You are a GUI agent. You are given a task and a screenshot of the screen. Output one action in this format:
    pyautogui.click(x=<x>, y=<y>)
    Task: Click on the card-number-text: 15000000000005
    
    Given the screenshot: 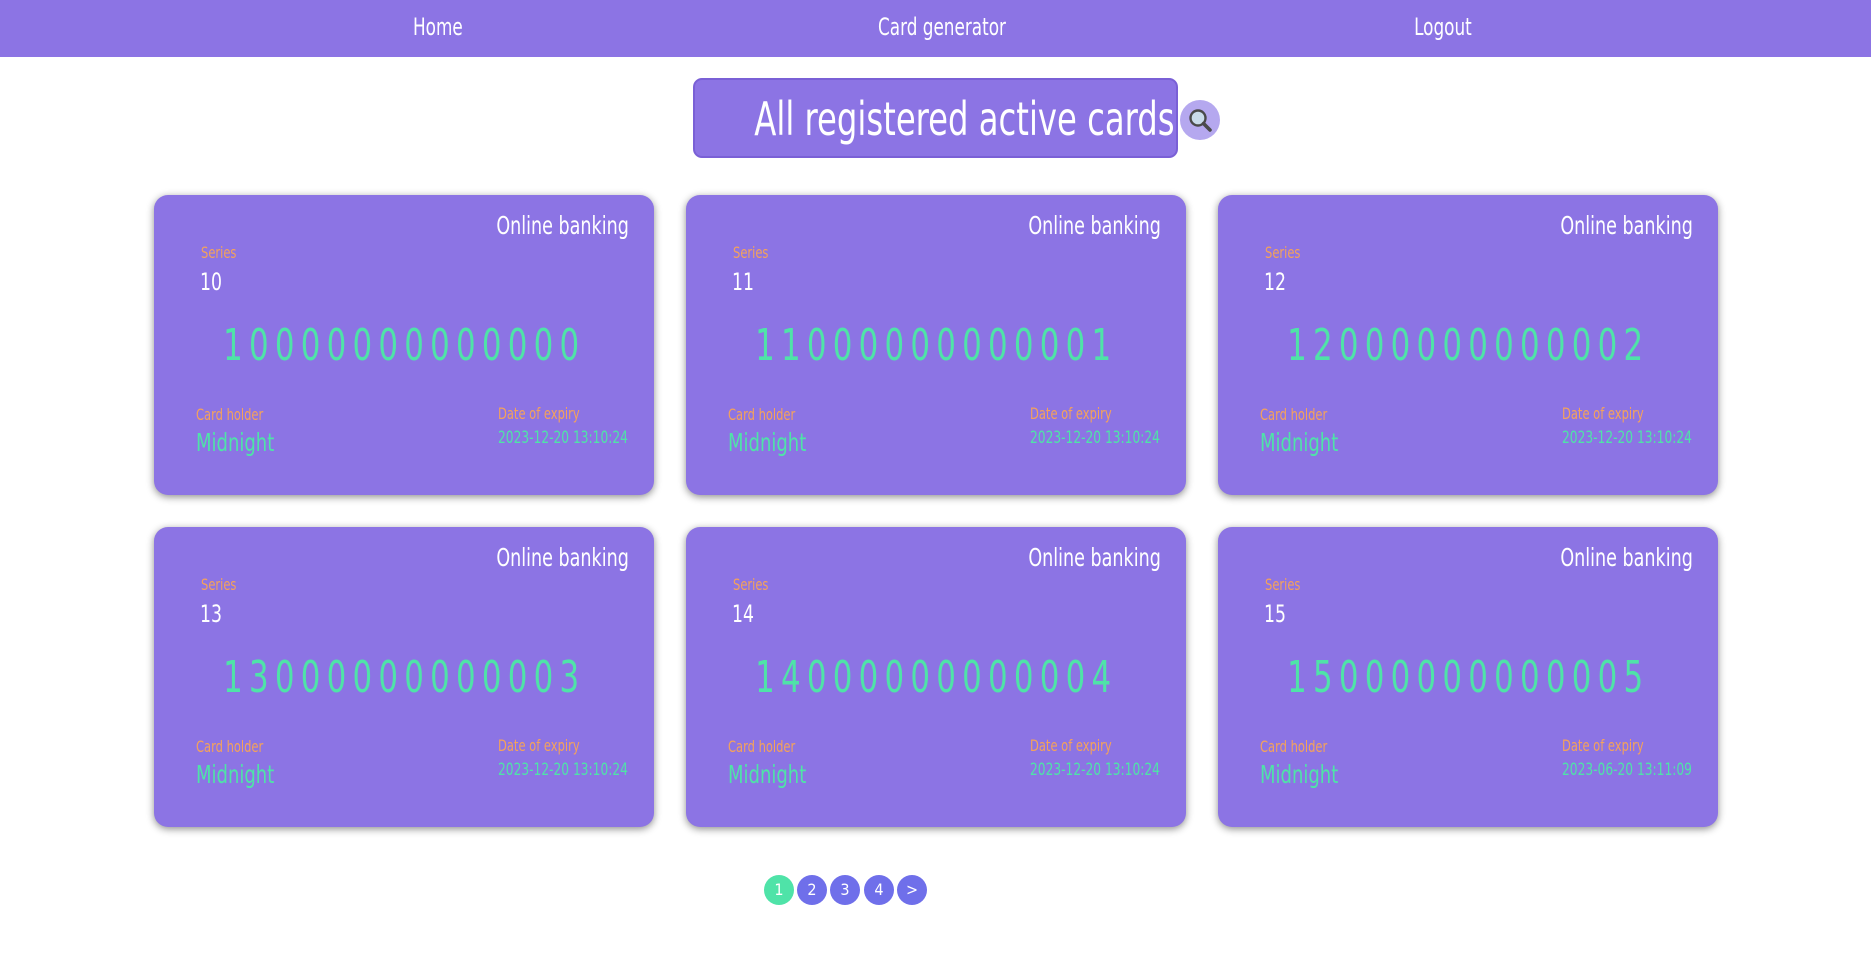 What is the action you would take?
    pyautogui.click(x=1468, y=677)
    